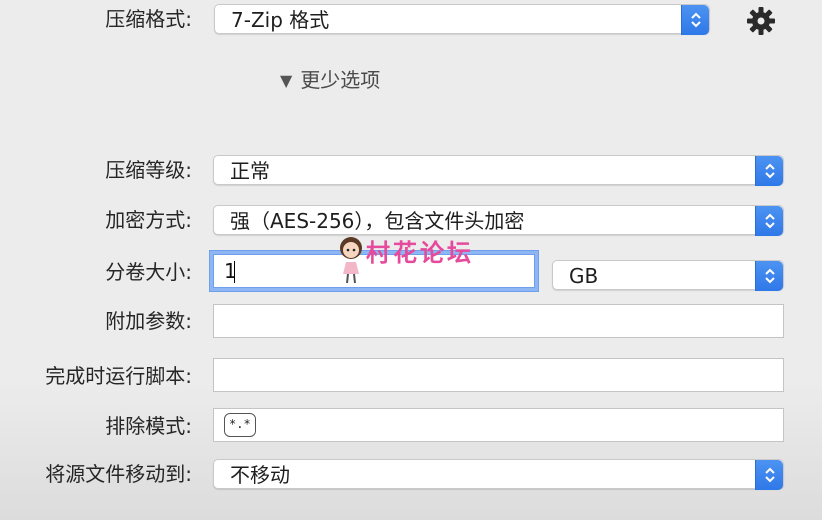  I want to click on encryption-label: 加密方式:, so click(148, 220).